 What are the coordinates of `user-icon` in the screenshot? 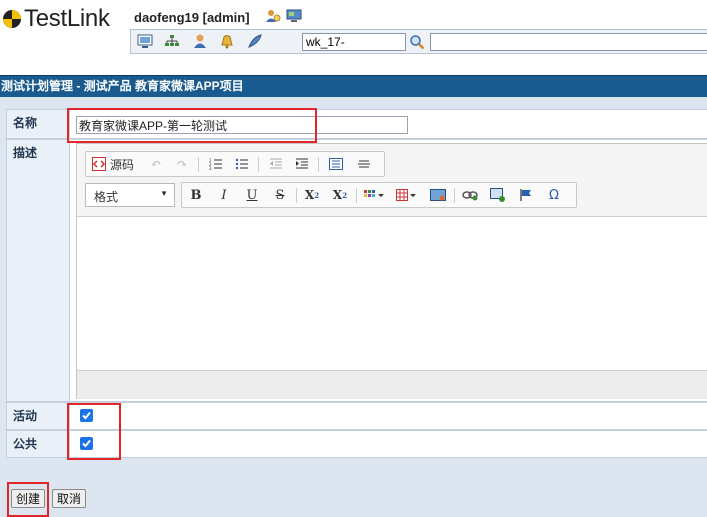 It's located at (200, 40).